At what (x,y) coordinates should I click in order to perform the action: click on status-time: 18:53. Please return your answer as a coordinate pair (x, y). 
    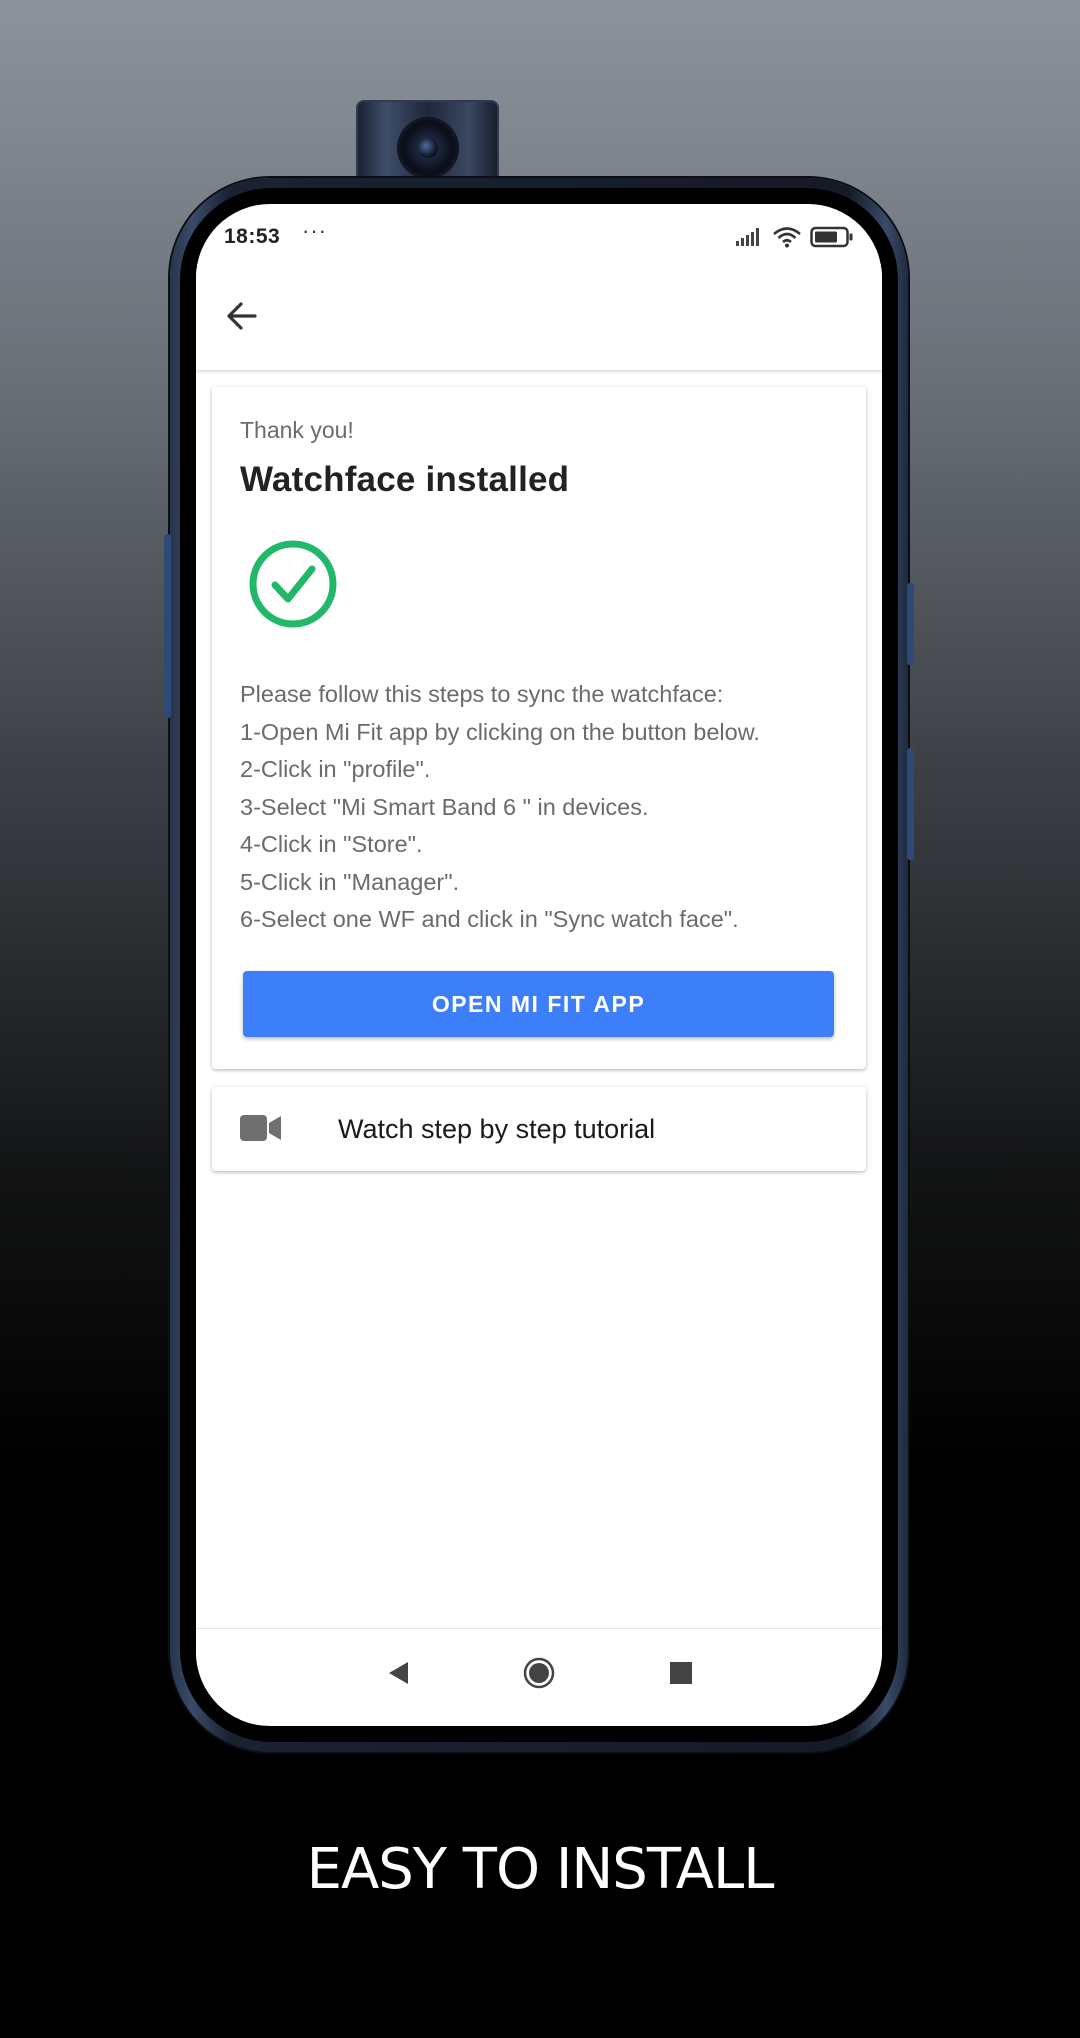
    Looking at the image, I should click on (252, 236).